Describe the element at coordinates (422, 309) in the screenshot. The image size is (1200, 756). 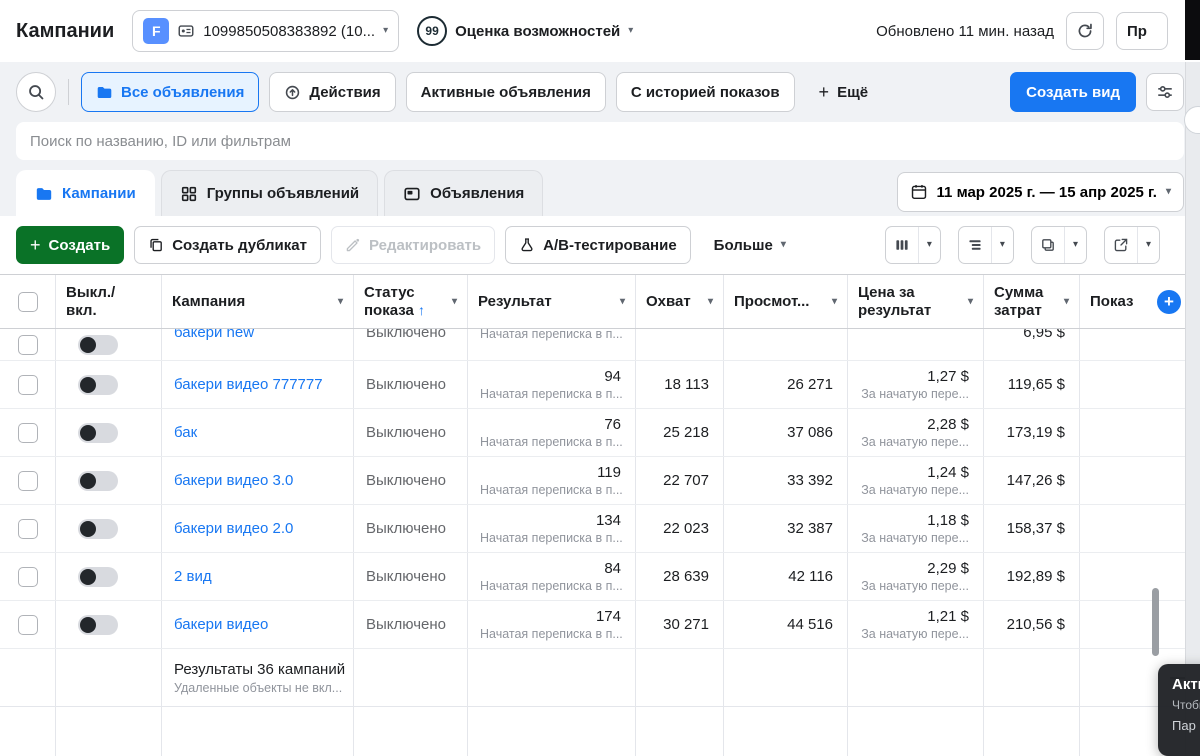
I see `sort-ascending-icon: ↑` at that location.